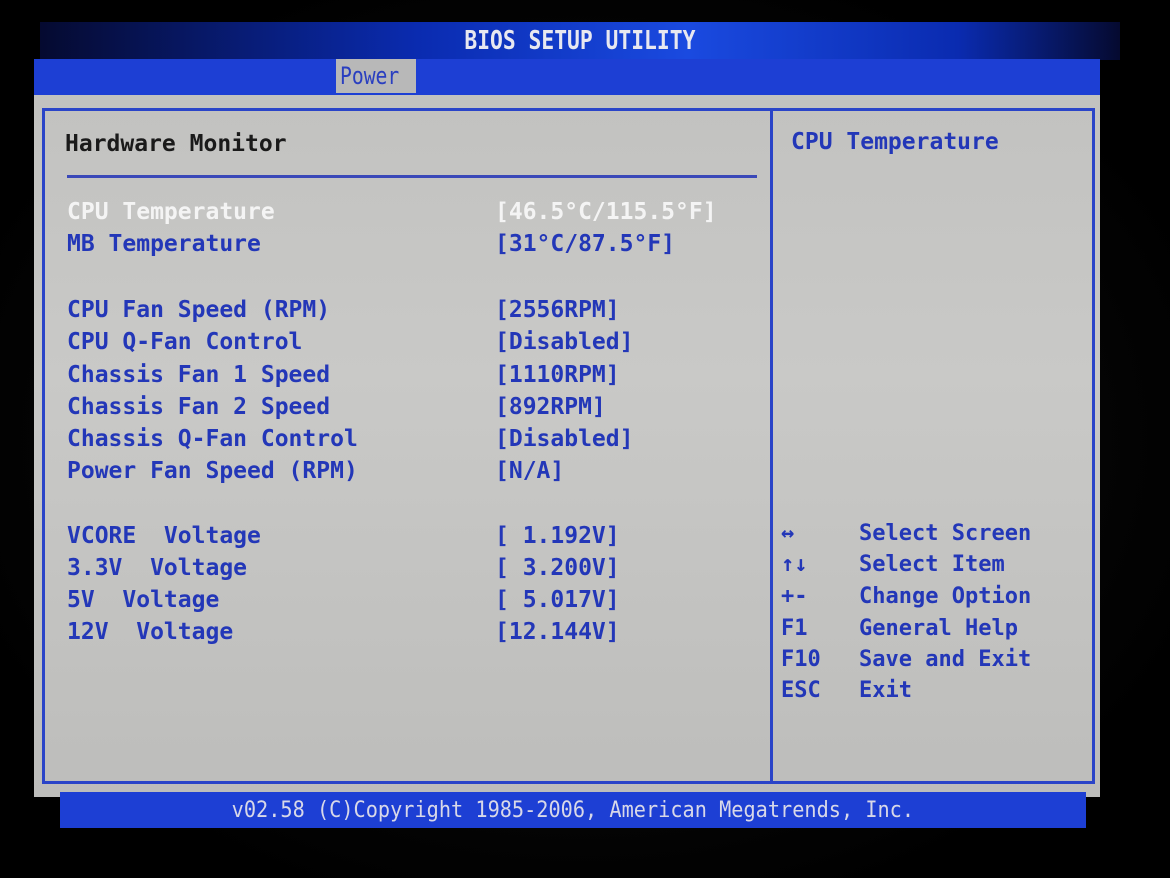 The image size is (1170, 878). Describe the element at coordinates (171, 212) in the screenshot. I see `setting-label: CPU Temperature` at that location.